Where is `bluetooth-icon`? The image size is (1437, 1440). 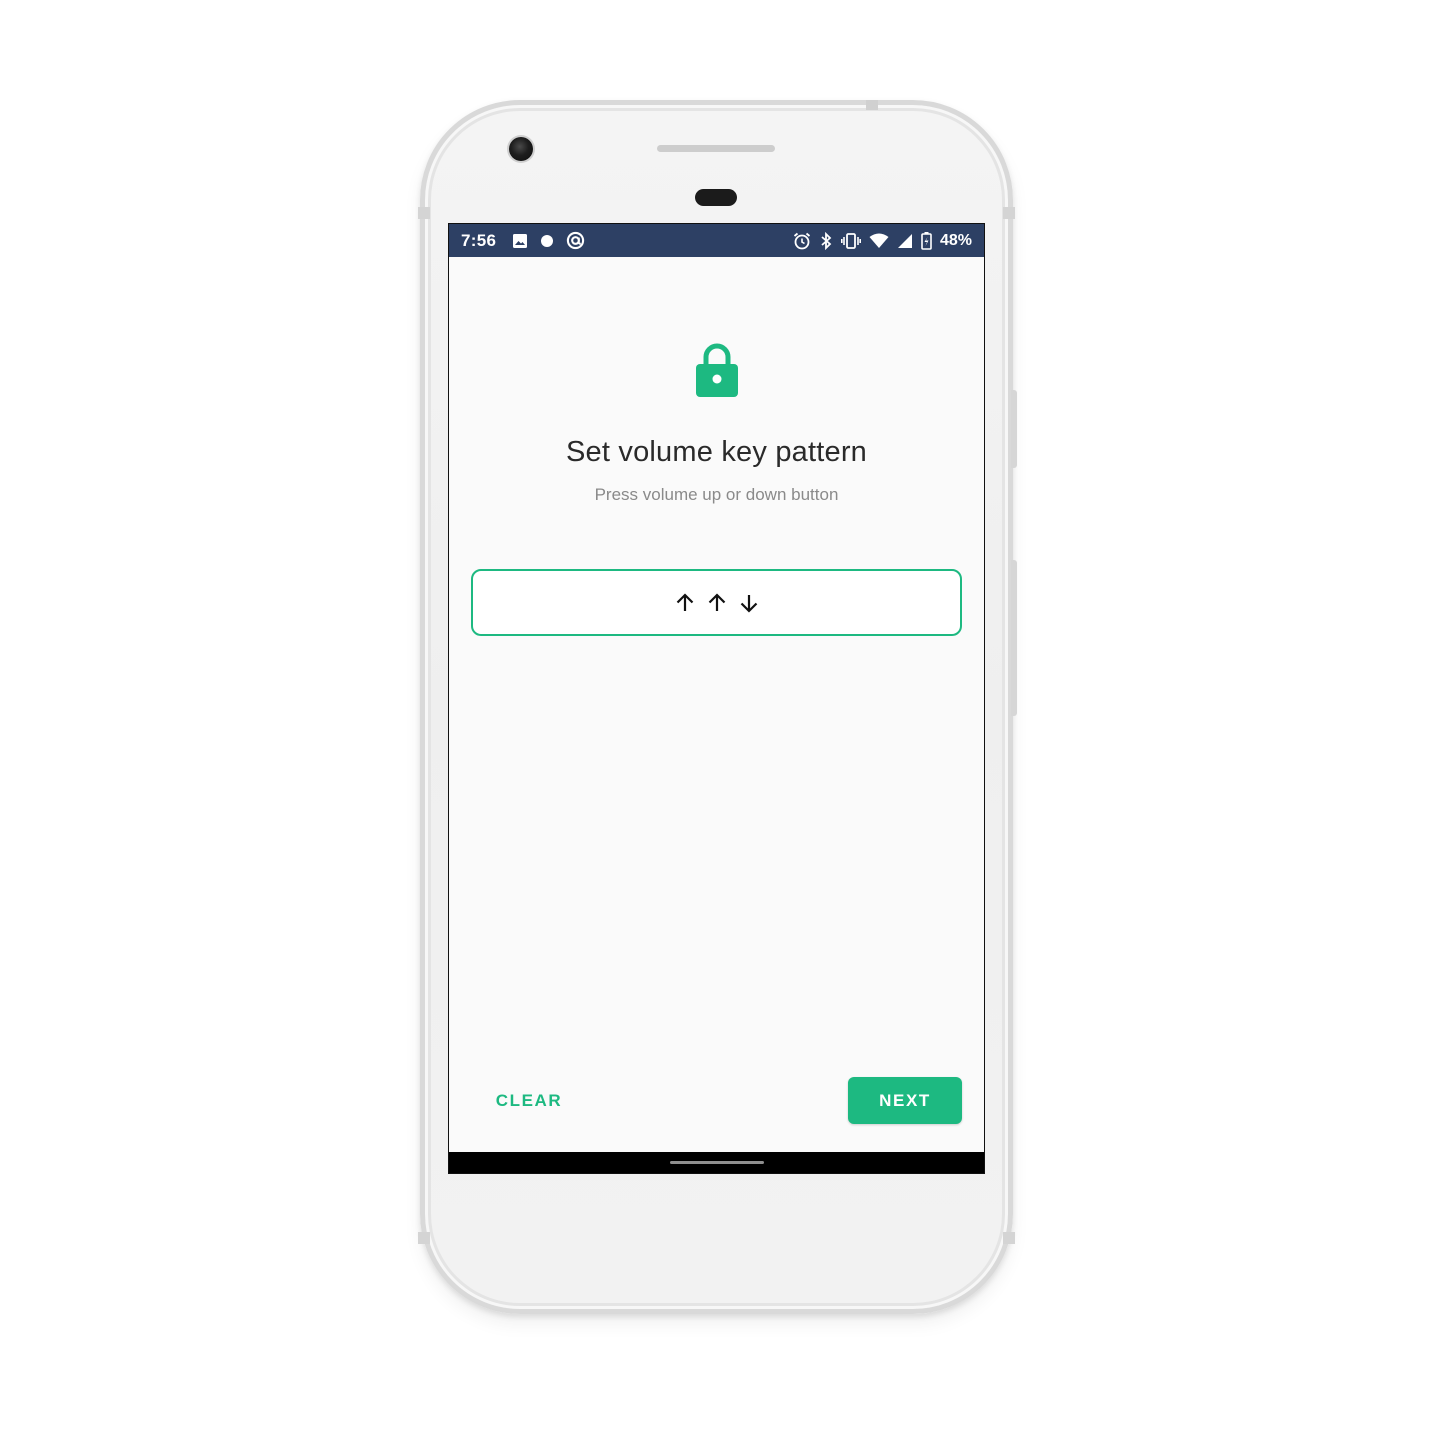
bluetooth-icon is located at coordinates (826, 240).